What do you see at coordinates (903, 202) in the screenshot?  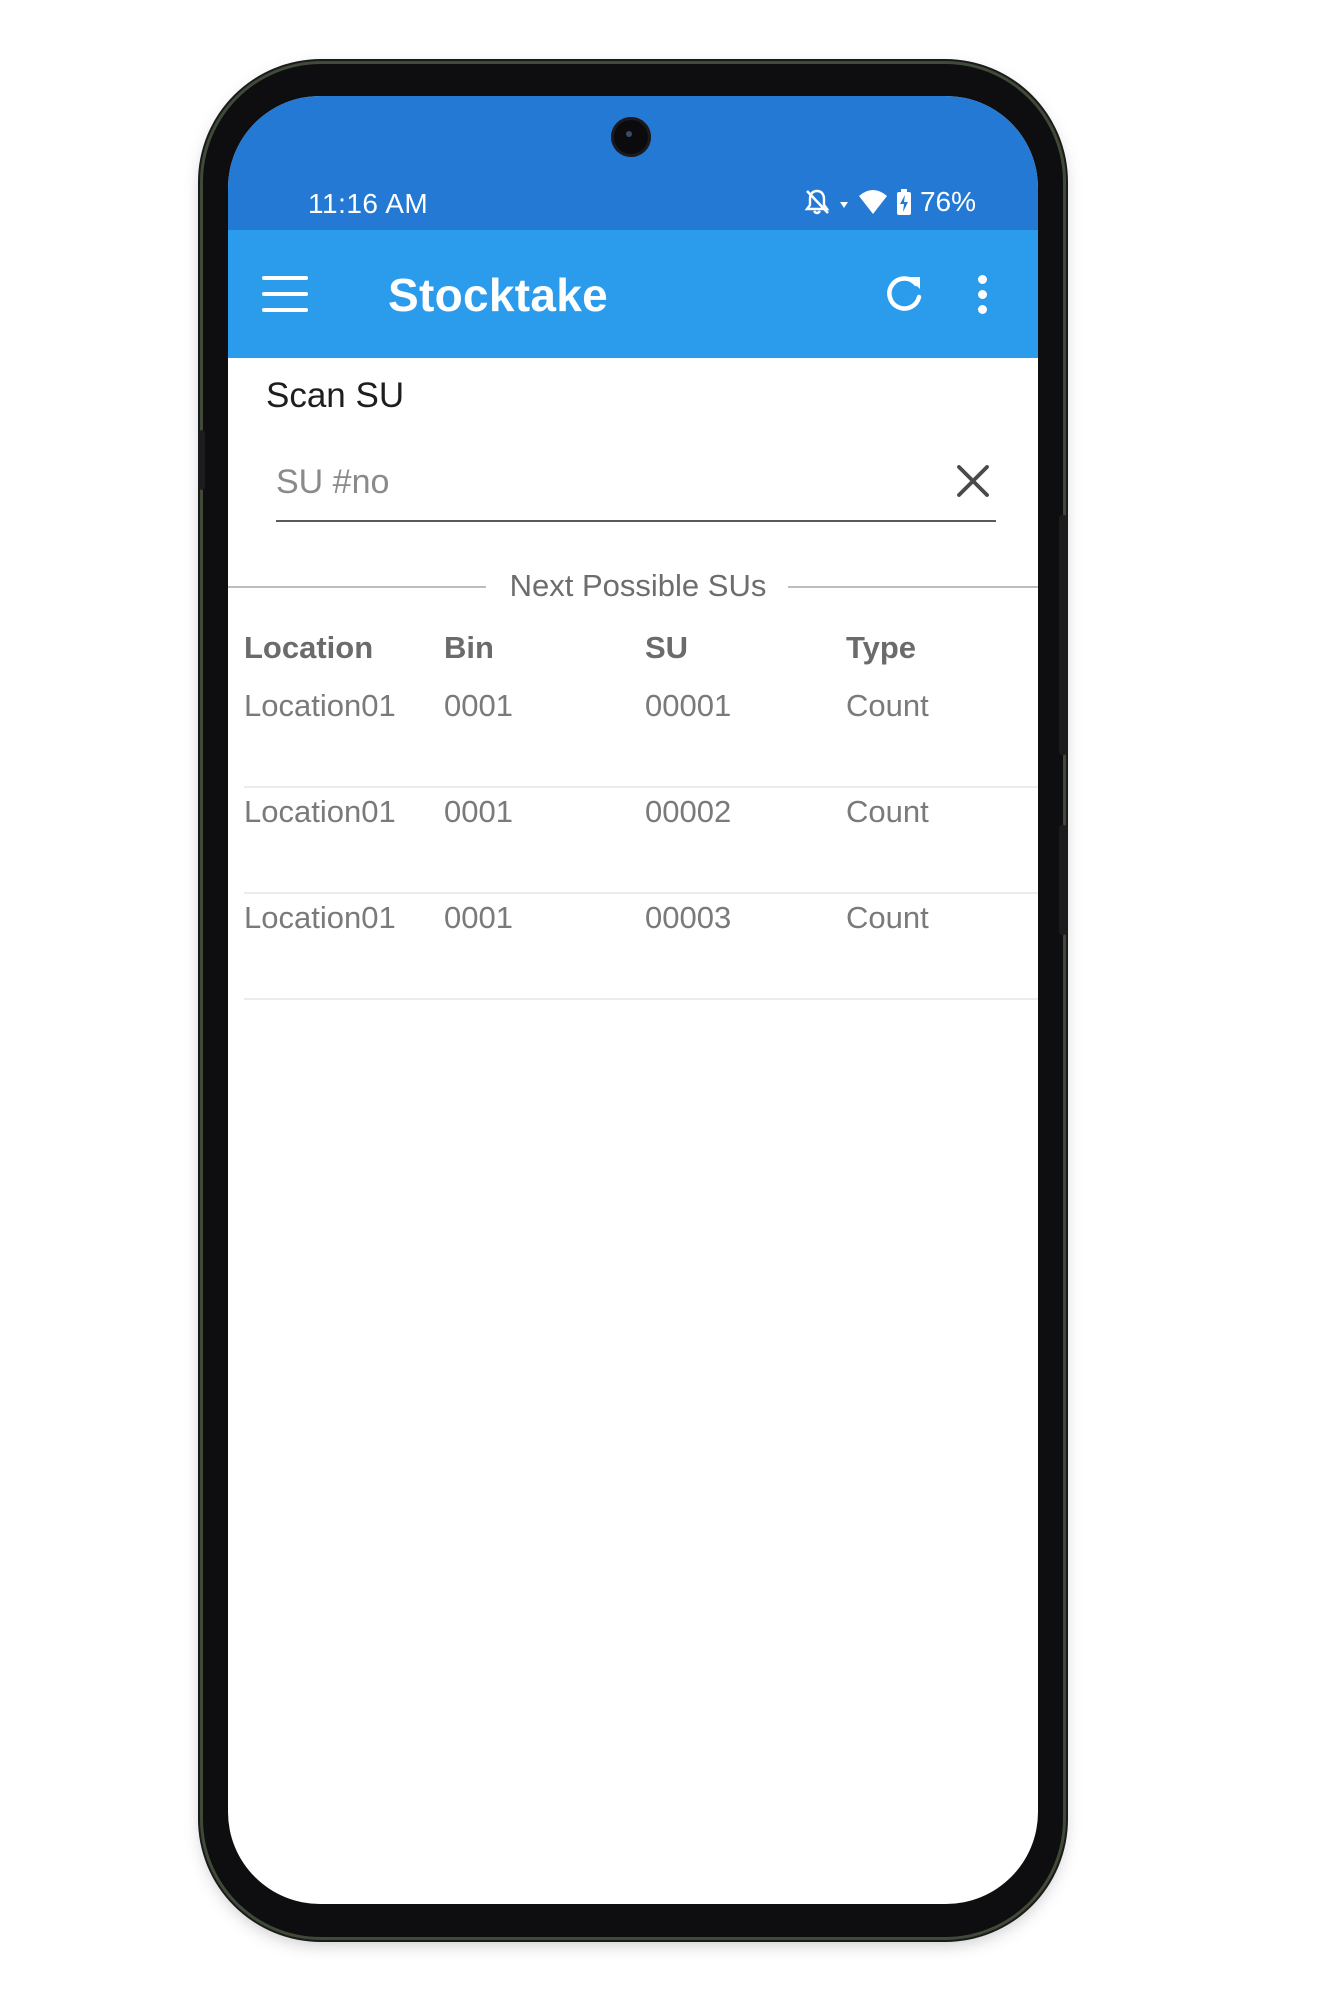 I see `battery-charging-icon` at bounding box center [903, 202].